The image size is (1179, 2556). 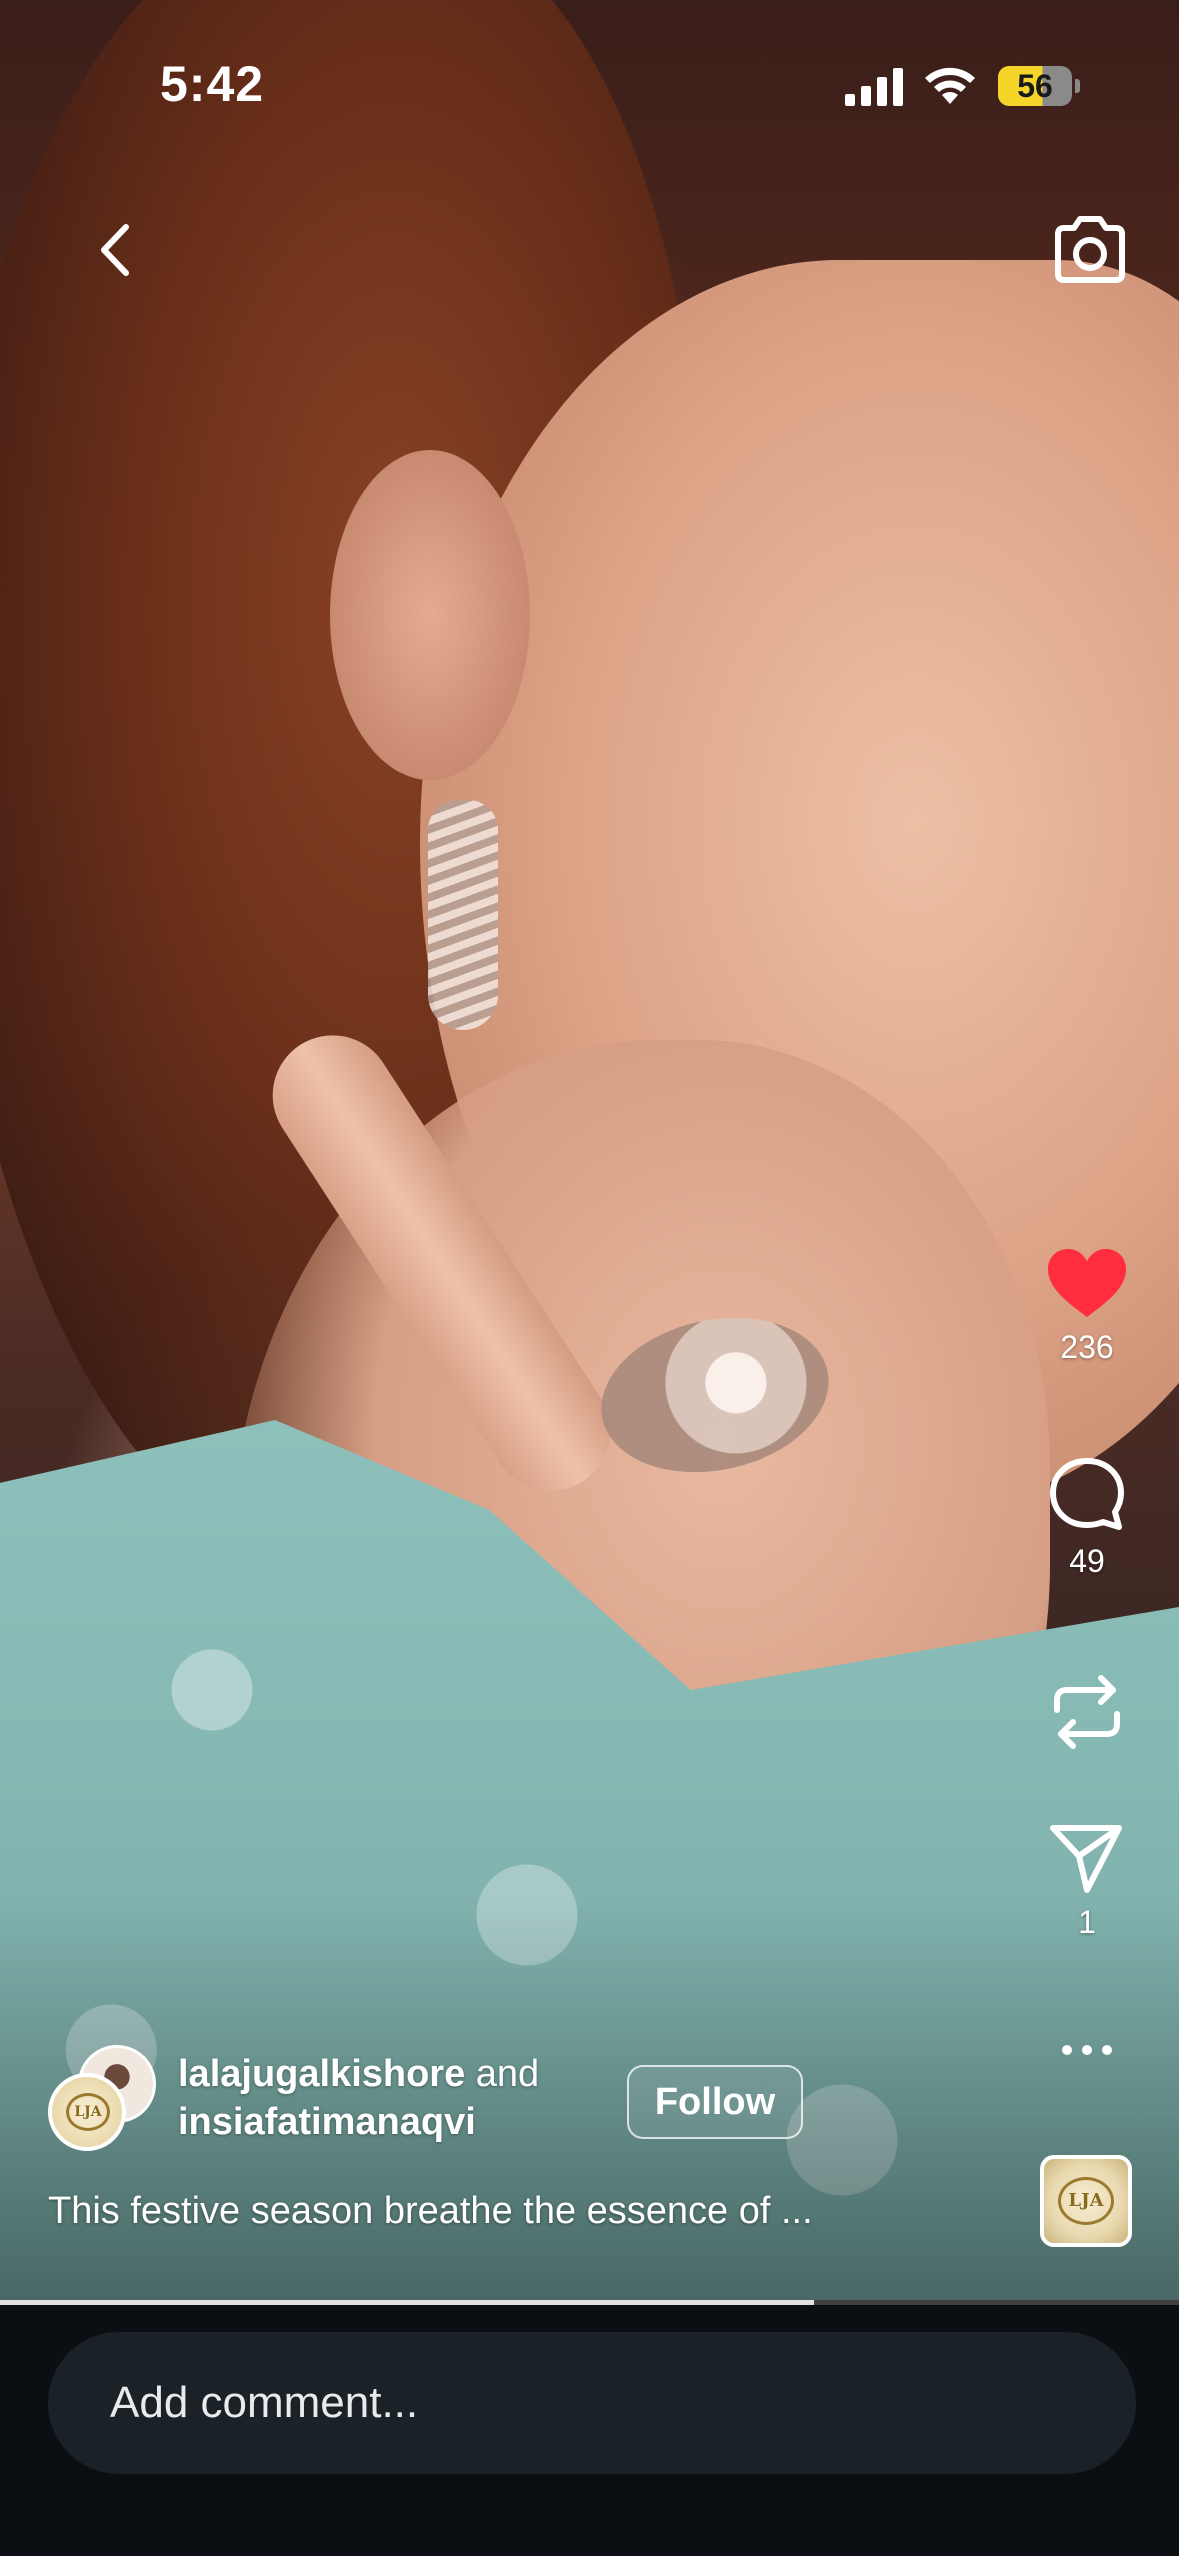 I want to click on original-audio-thumbnail: LJA, so click(x=1086, y=2201).